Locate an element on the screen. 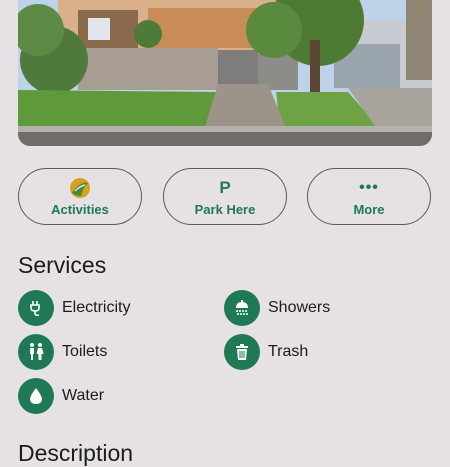 This screenshot has width=450, height=467. description-heading: Description is located at coordinates (76, 453).